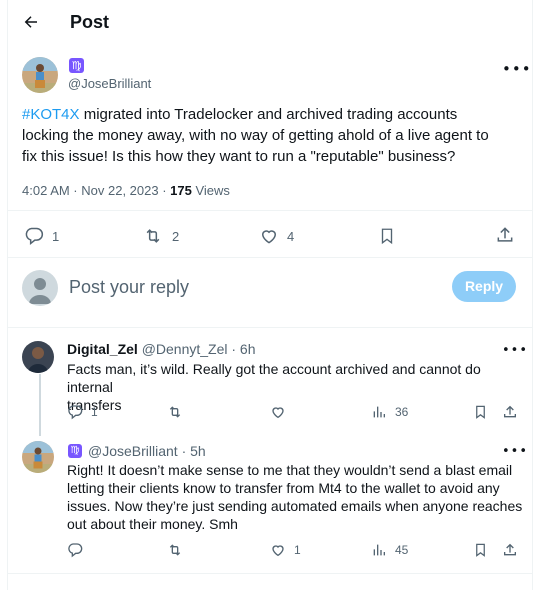  I want to click on like-action: 4, so click(276, 236).